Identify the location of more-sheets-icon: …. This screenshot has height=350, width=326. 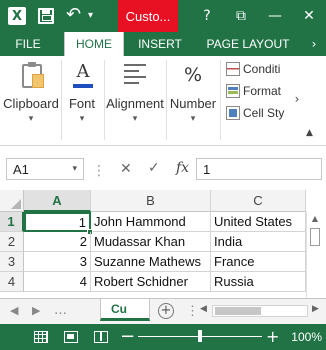
(60, 310).